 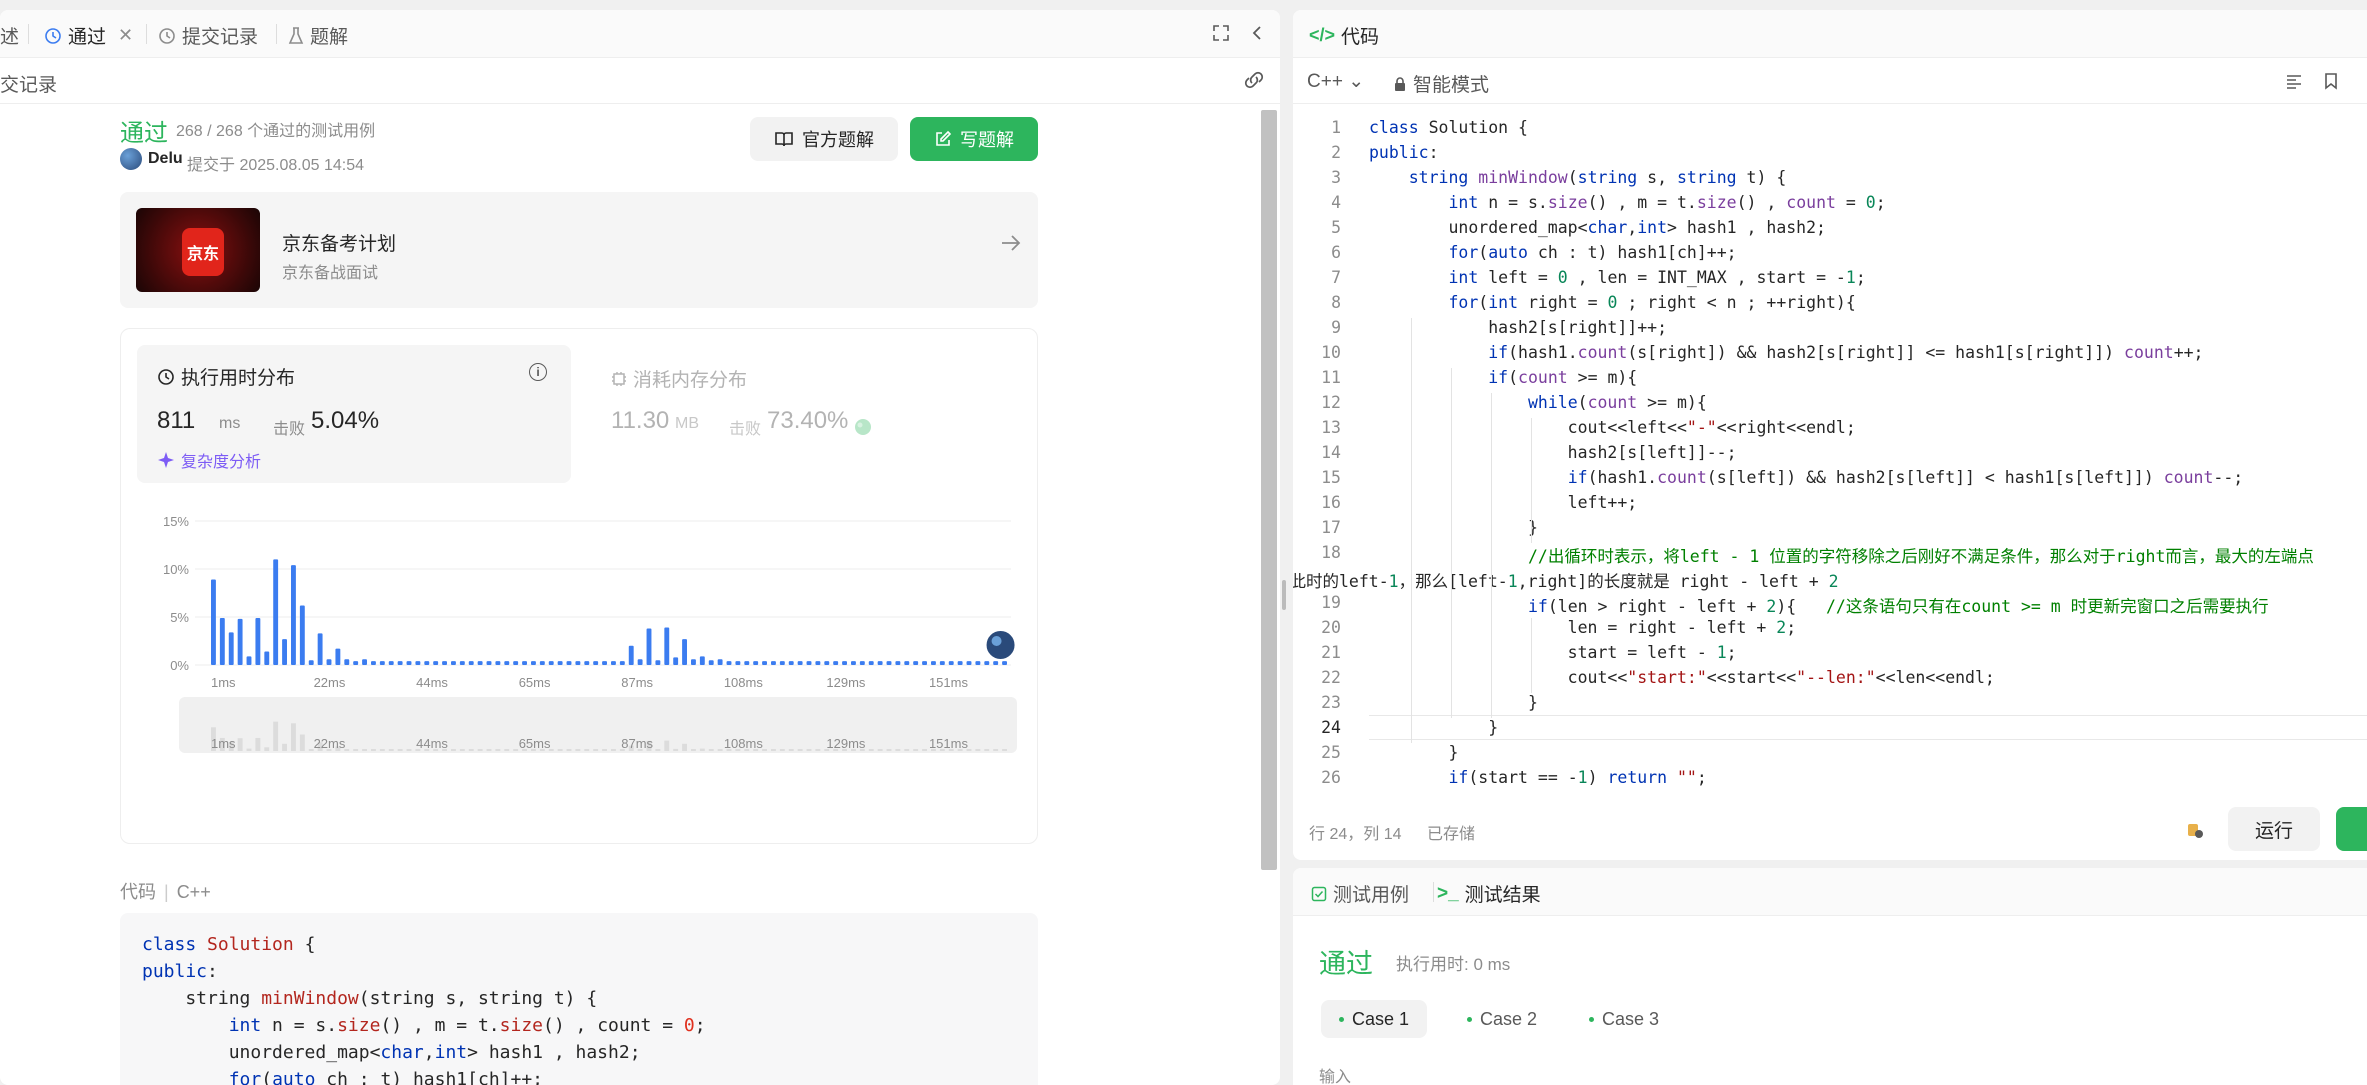 What do you see at coordinates (9, 35) in the screenshot?
I see `tab-description: 述` at bounding box center [9, 35].